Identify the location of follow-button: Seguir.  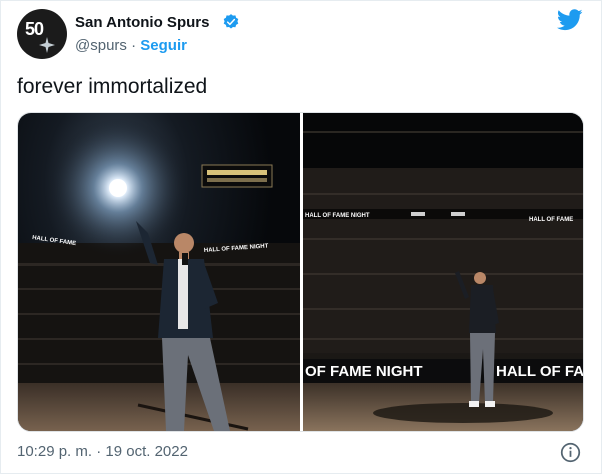
(163, 45).